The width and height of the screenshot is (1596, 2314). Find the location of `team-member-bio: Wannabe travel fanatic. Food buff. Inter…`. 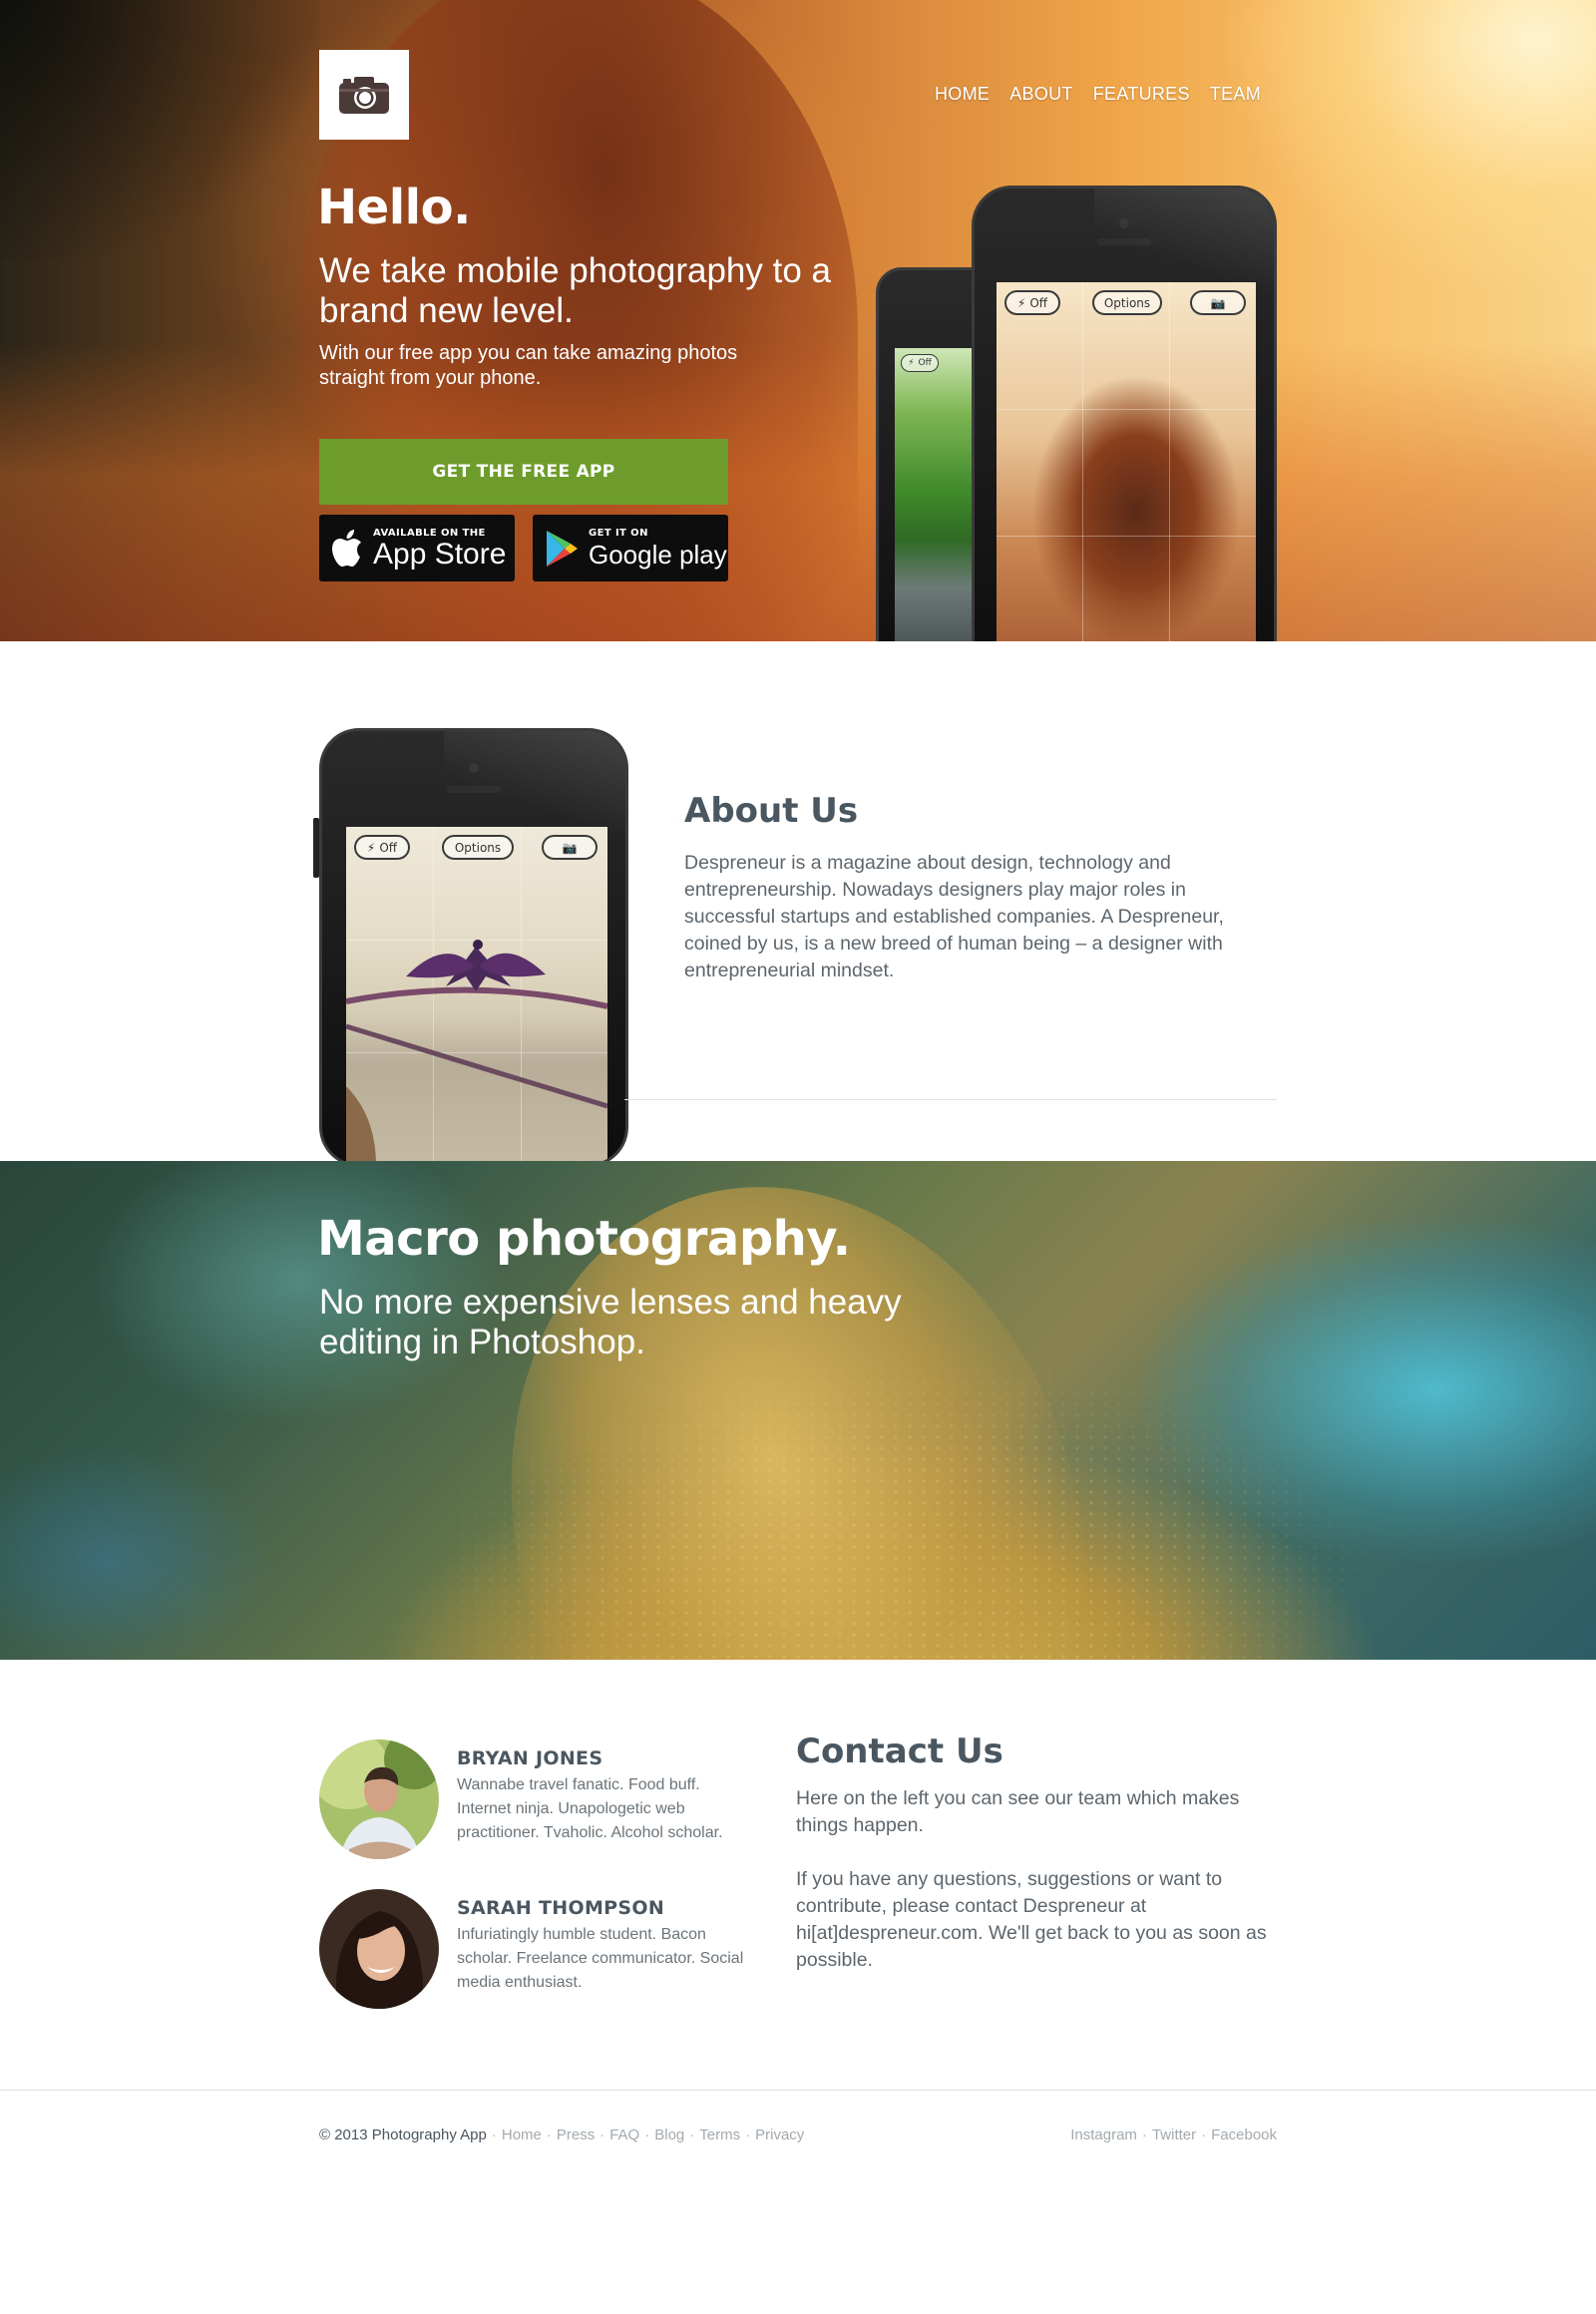

team-member-bio: Wannabe travel fanatic. Food buff. Inter… is located at coordinates (590, 1808).